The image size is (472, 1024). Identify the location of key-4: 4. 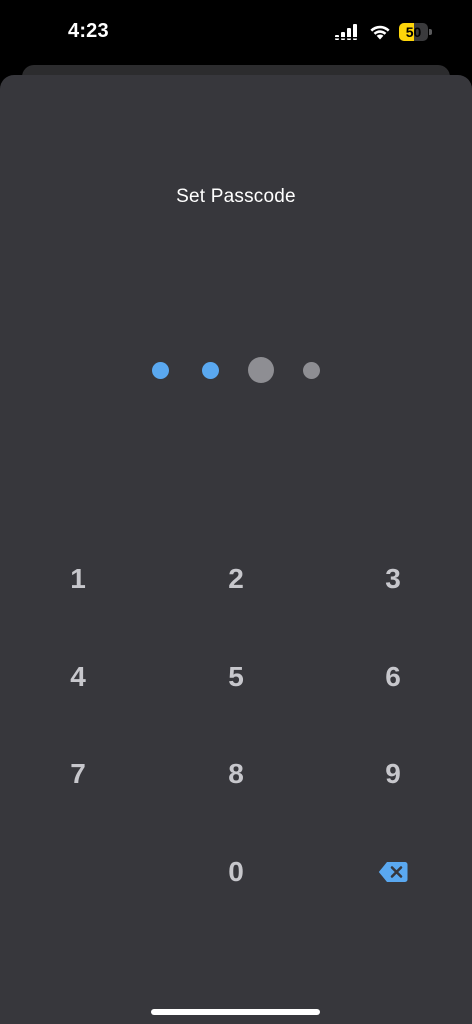
(78, 677).